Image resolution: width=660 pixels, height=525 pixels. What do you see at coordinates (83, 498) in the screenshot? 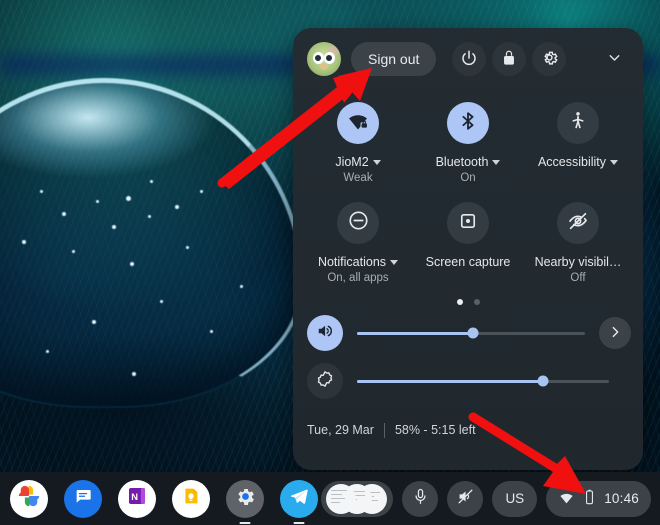
I see `shelf-app-messages` at bounding box center [83, 498].